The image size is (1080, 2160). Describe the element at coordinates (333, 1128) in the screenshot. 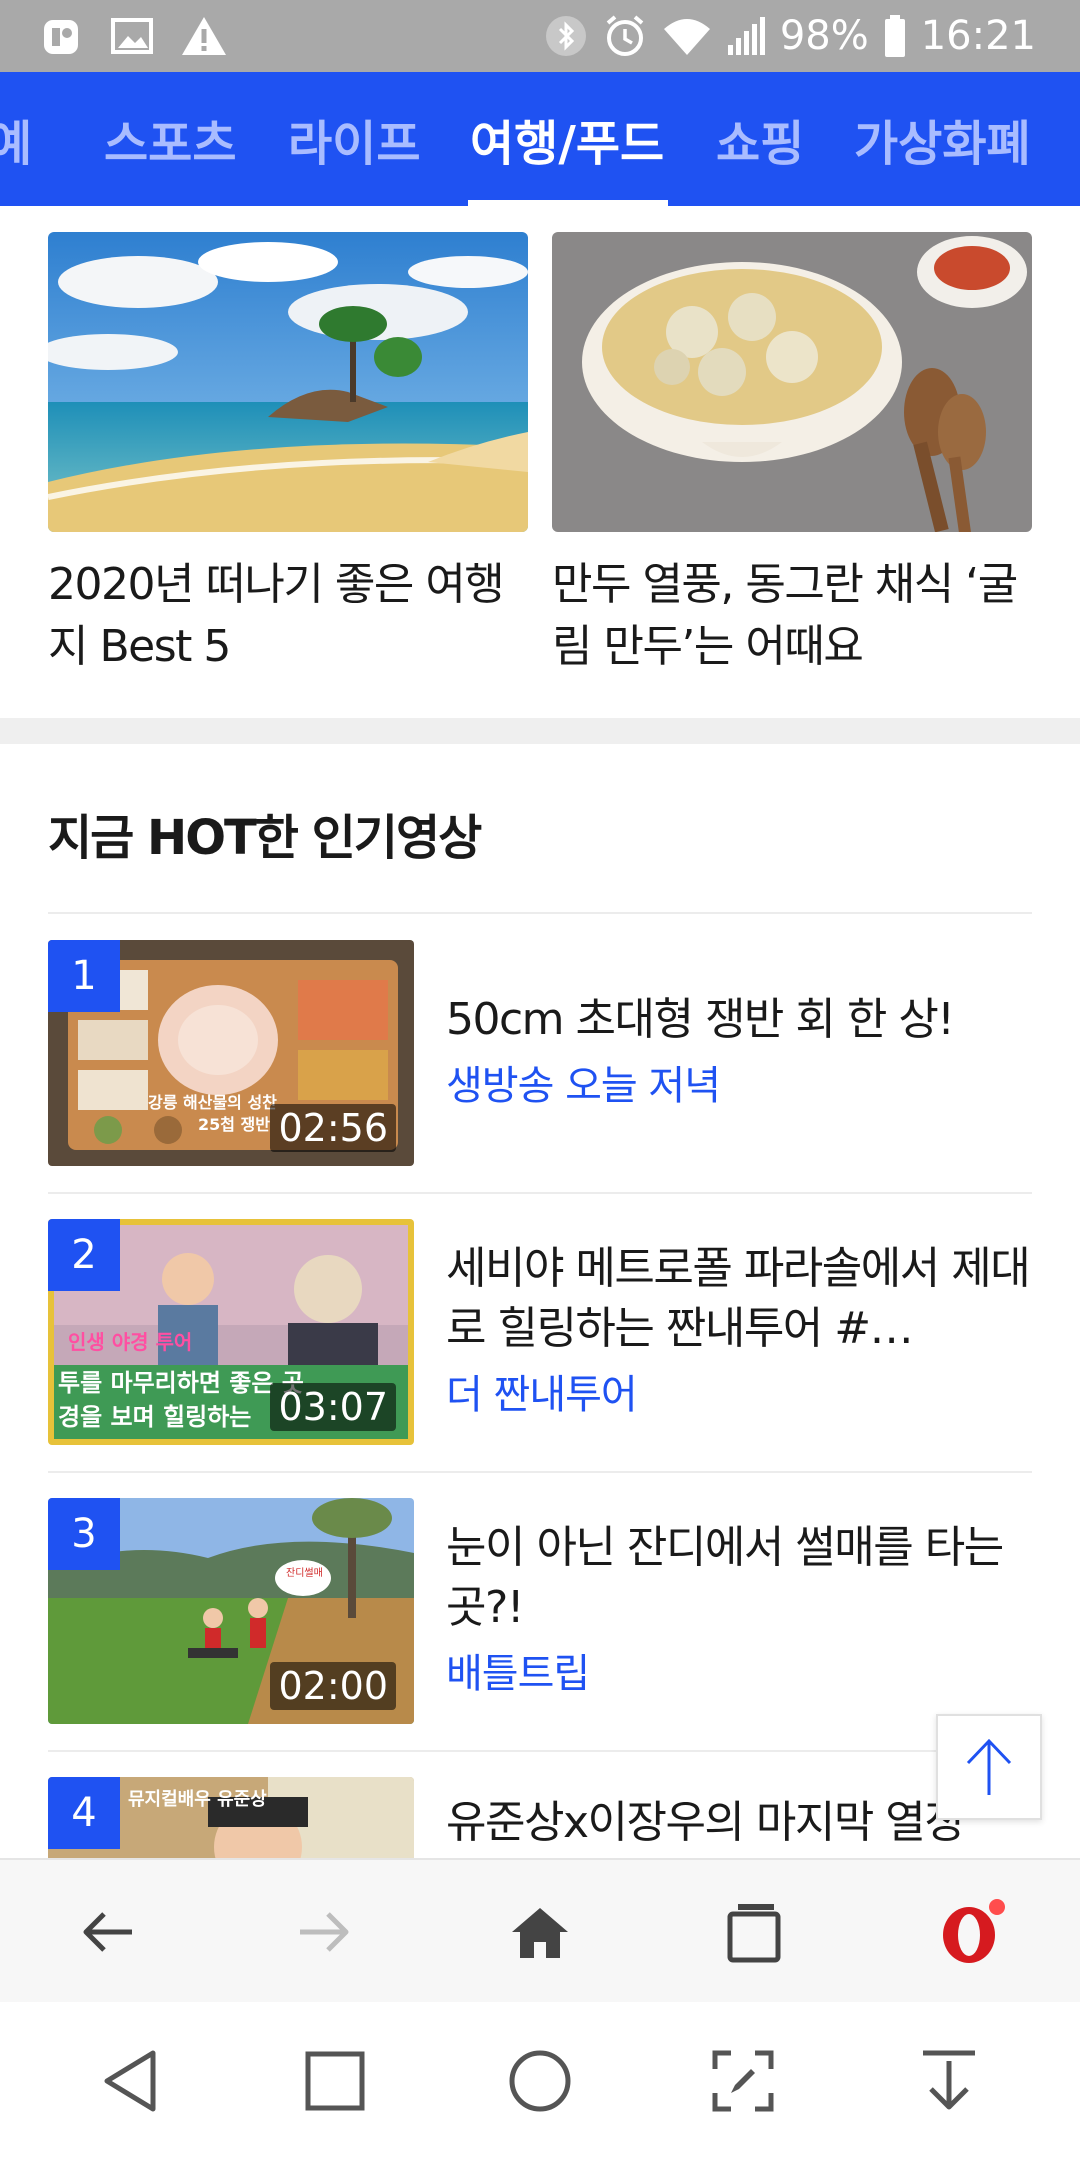

I see `duration-label: 02:56` at that location.